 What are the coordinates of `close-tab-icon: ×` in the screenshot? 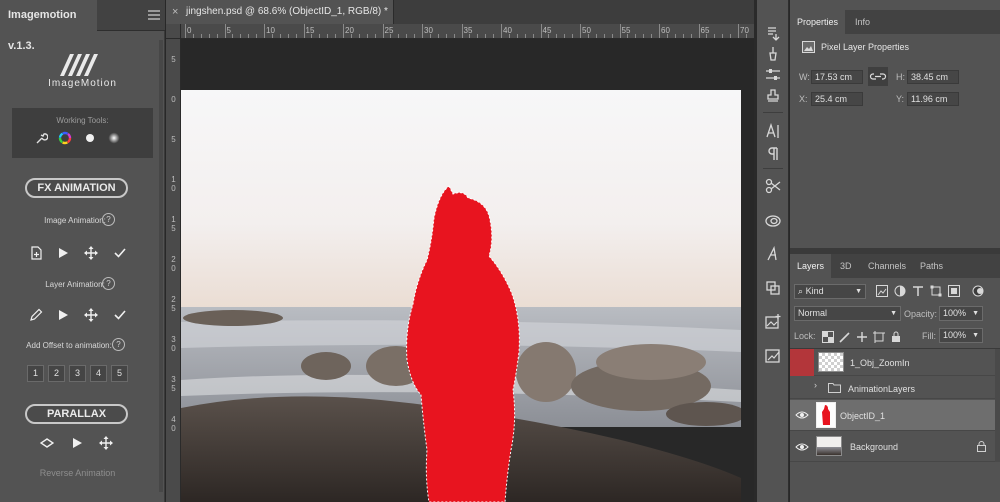 It's located at (175, 12).